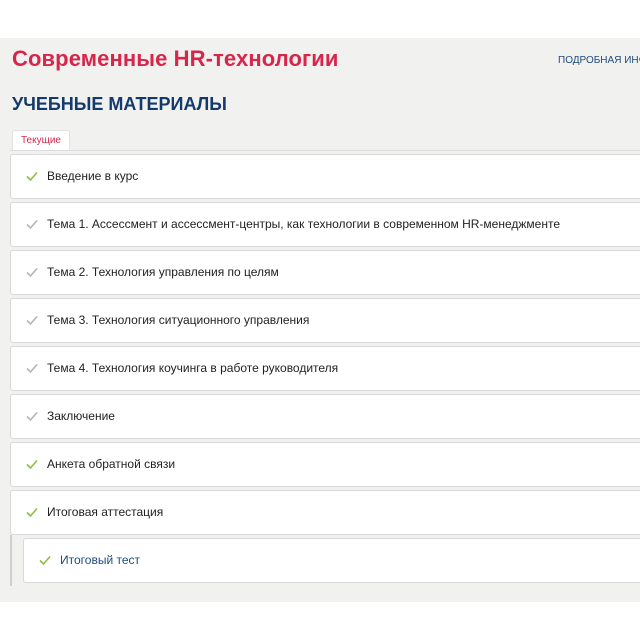 This screenshot has height=640, width=640. I want to click on list-item: Итоговая аттестация, so click(325, 512).